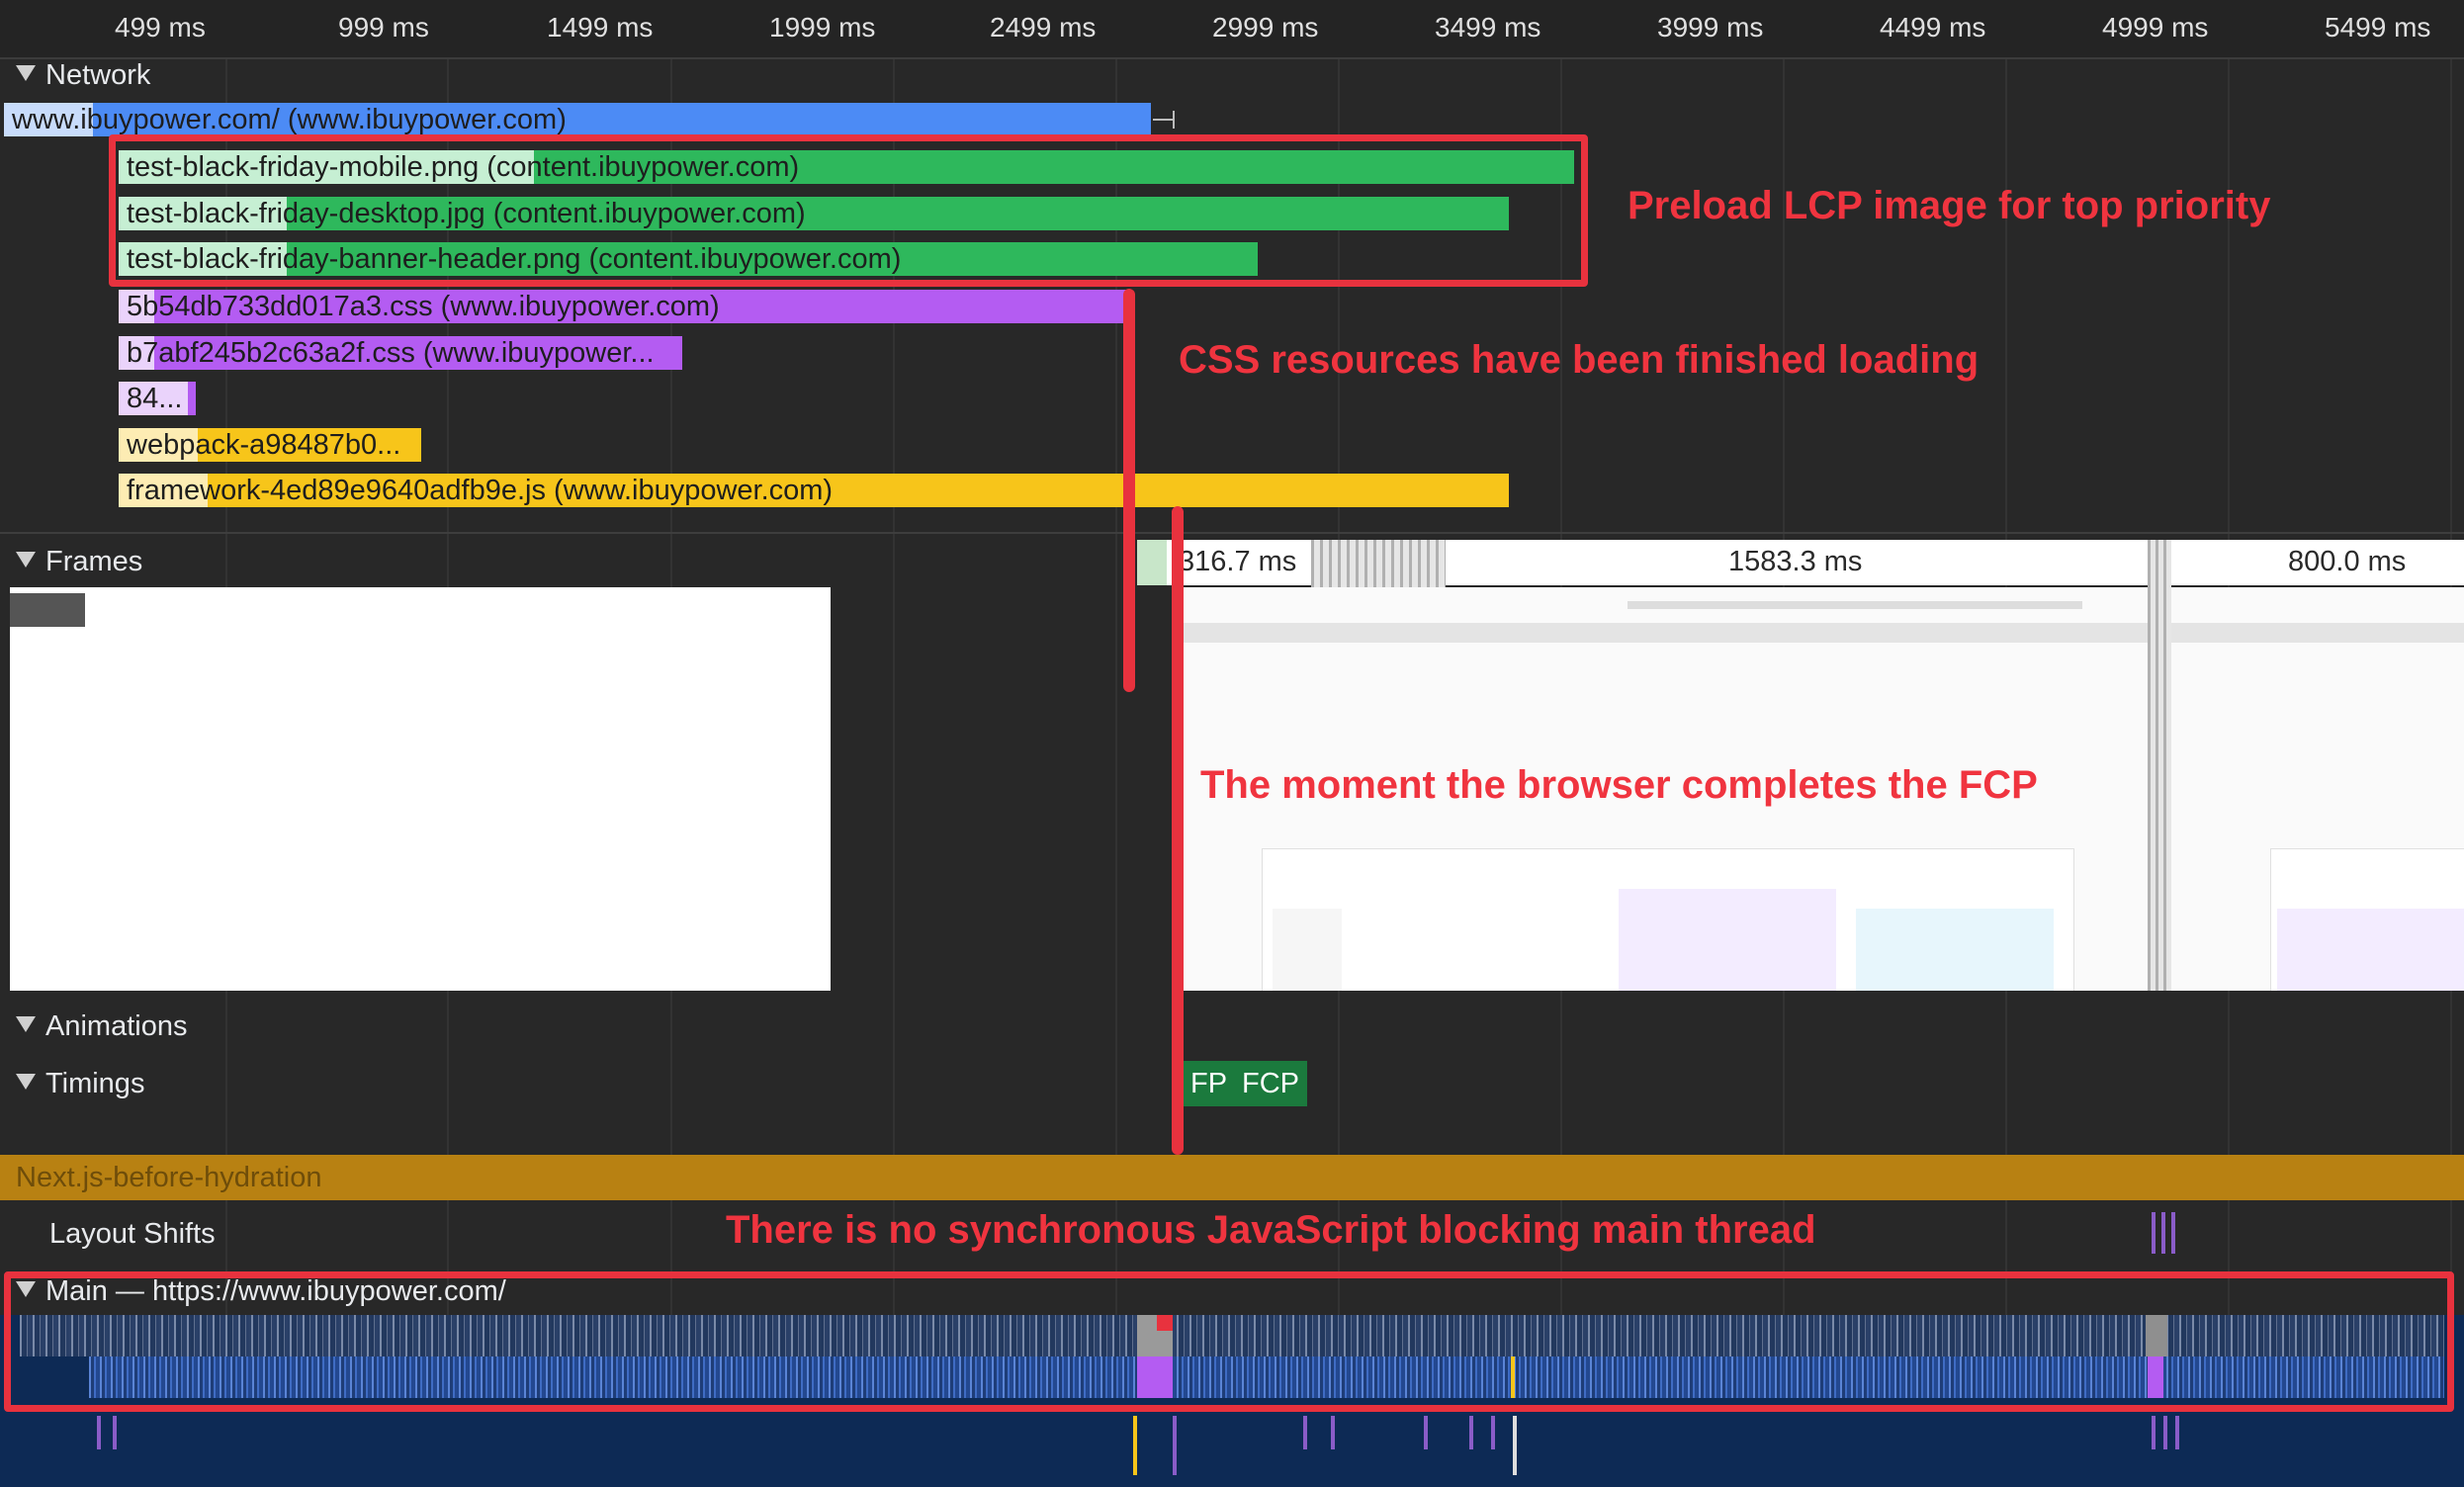 This screenshot has width=2464, height=1487. I want to click on timing-marker-fp: FP, so click(1209, 1083).